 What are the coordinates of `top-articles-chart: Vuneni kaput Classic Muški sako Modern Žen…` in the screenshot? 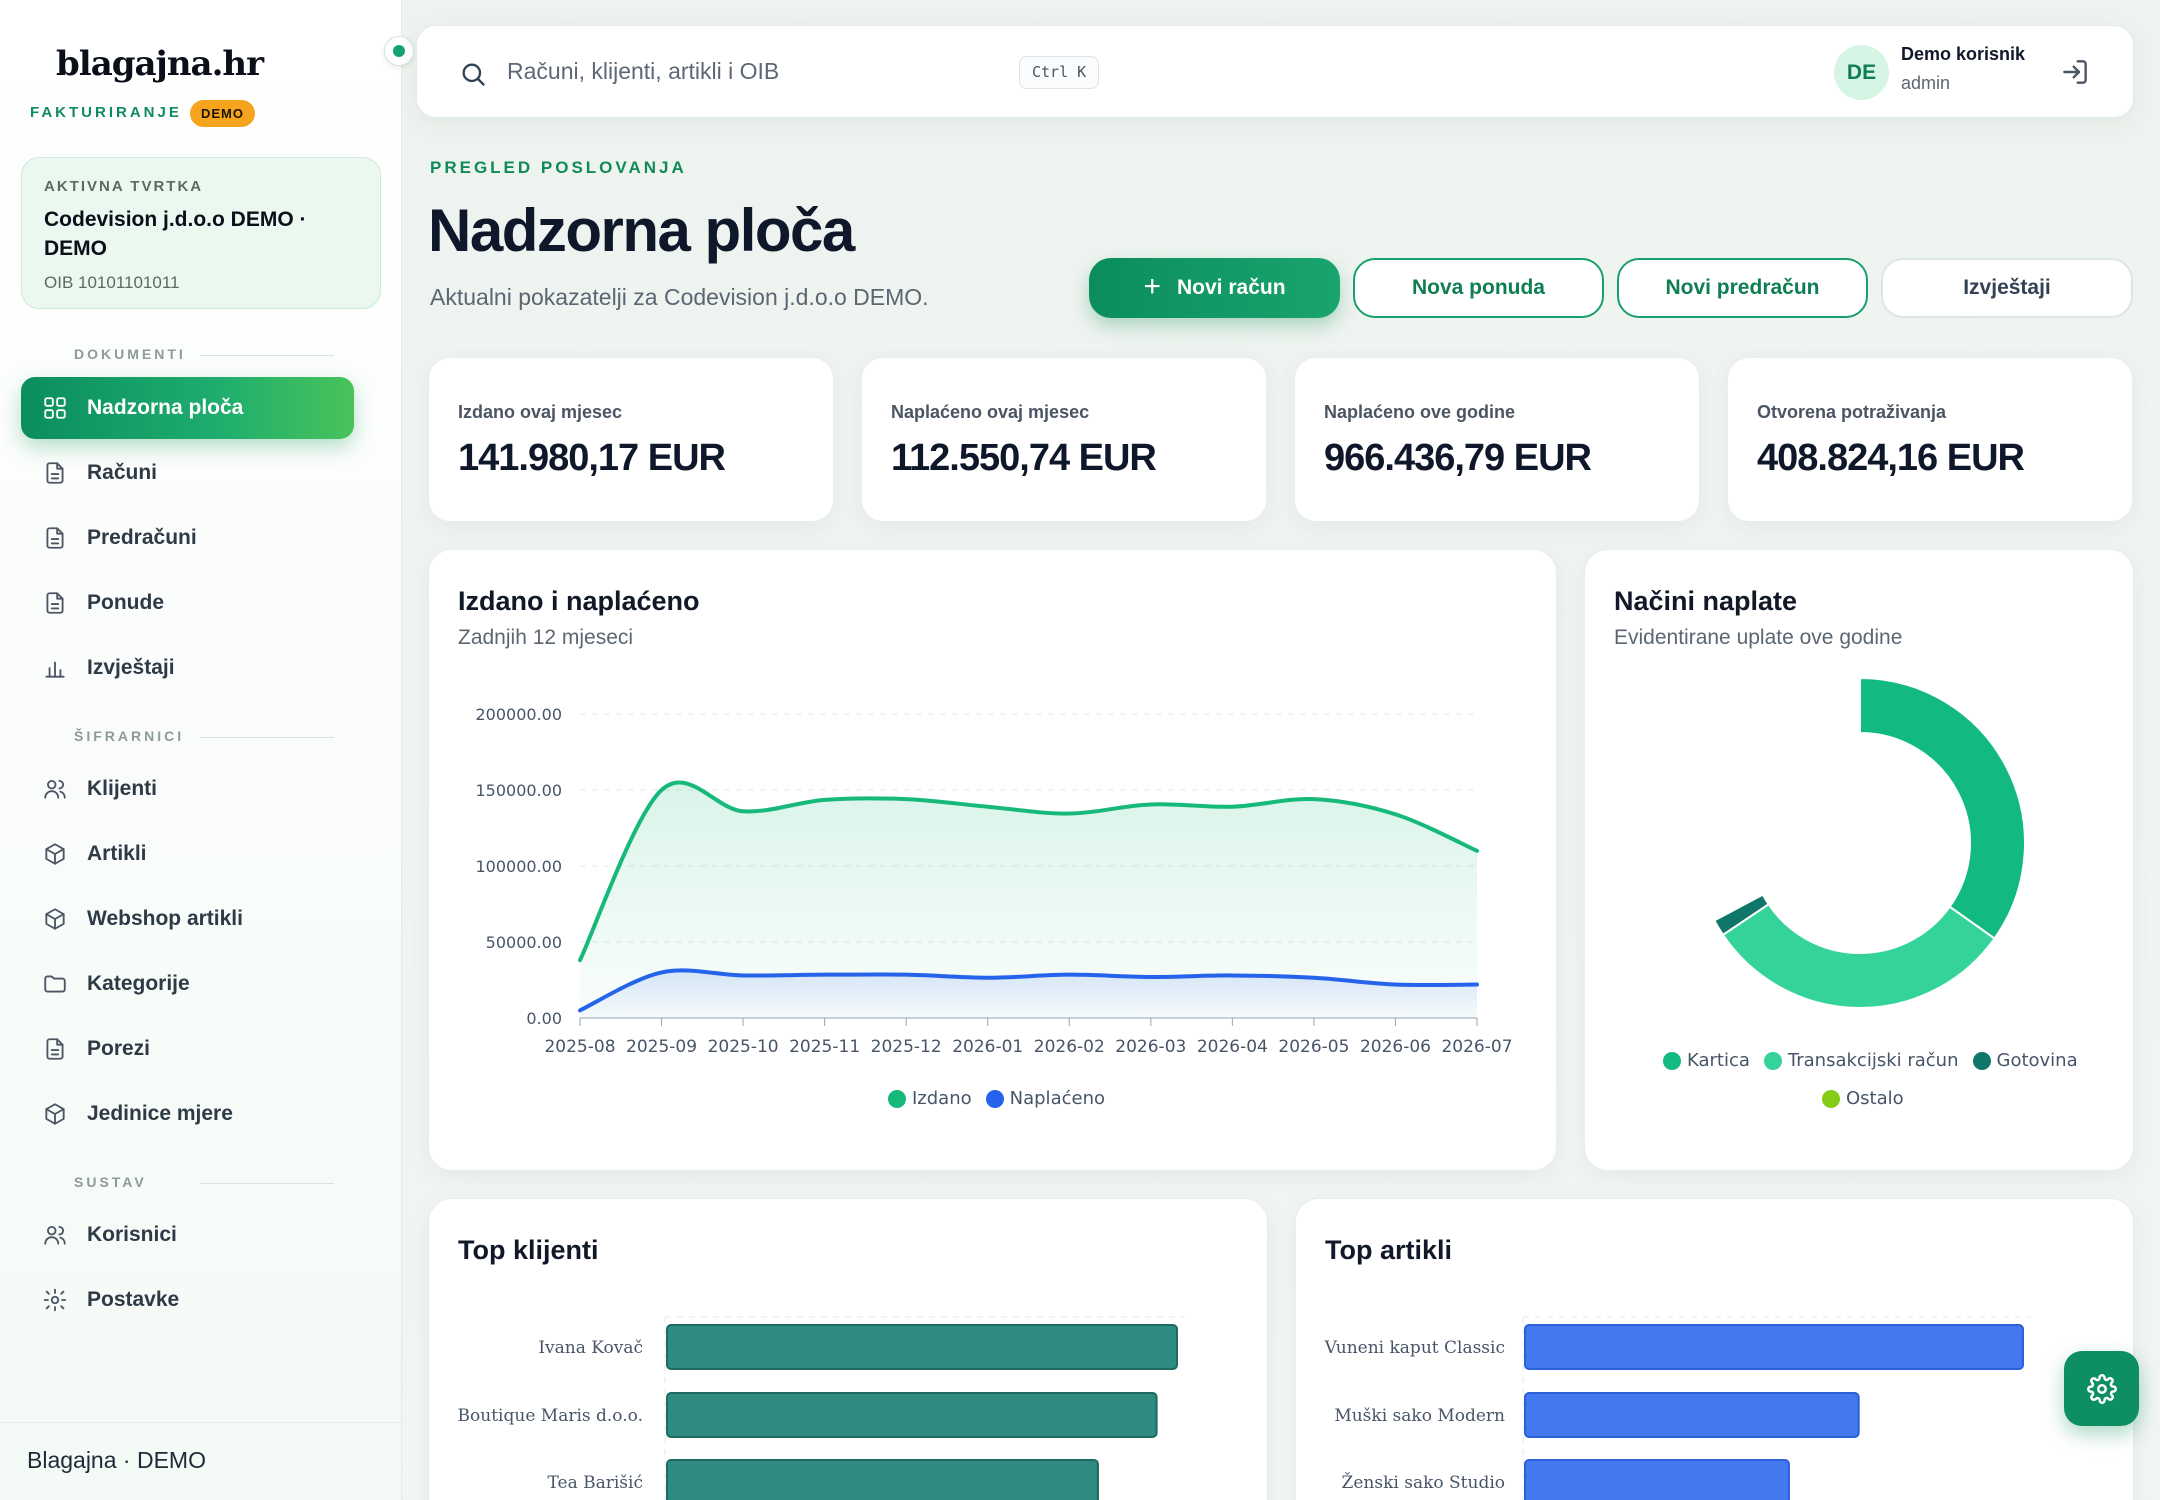 It's located at (1677, 1408).